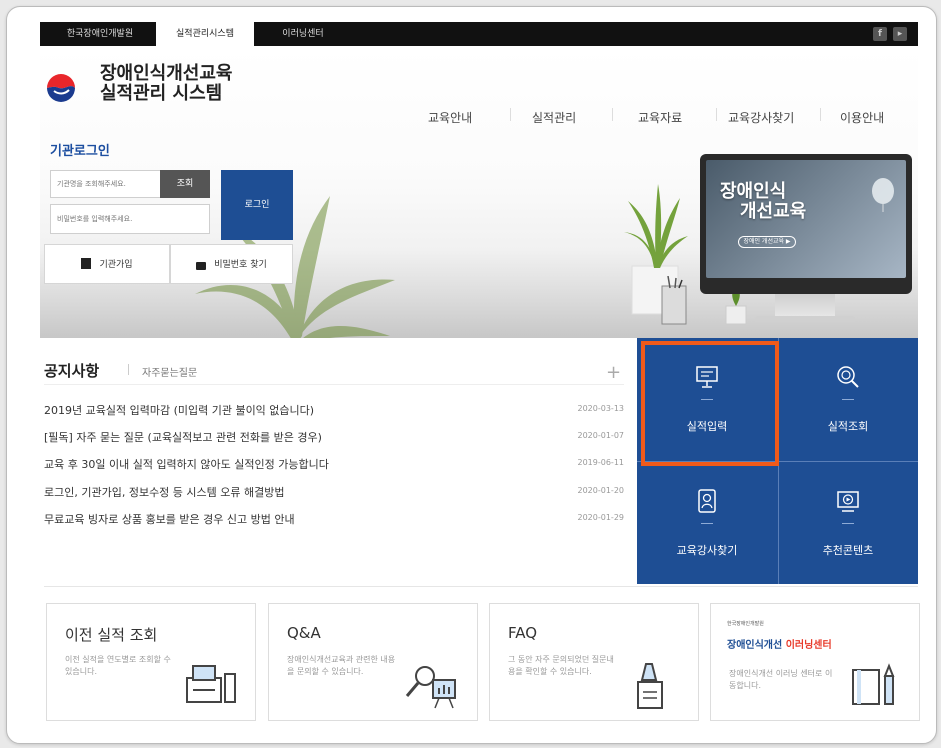 The width and height of the screenshot is (941, 748). I want to click on org-search-input, so click(106, 184).